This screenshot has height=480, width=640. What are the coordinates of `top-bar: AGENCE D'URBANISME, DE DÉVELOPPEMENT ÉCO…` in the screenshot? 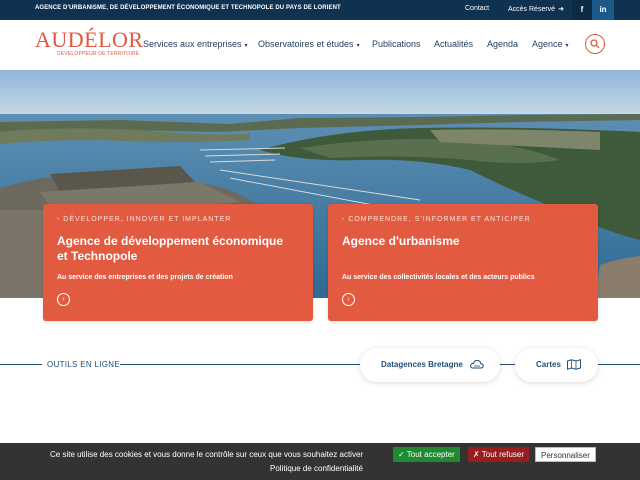 It's located at (320, 10).